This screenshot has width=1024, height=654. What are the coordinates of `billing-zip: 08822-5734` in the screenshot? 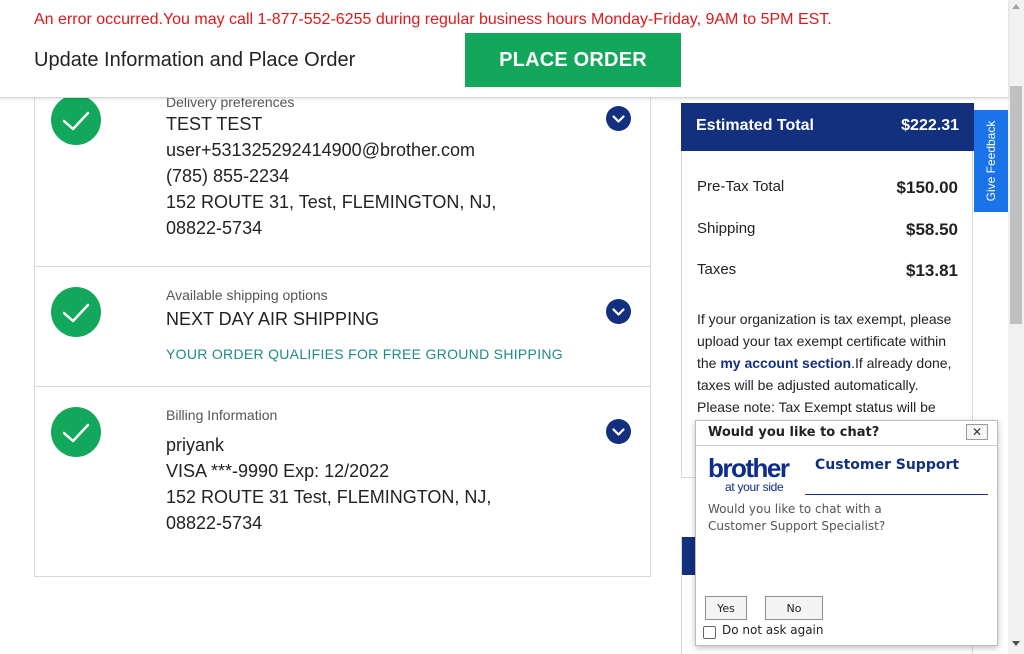 It's located at (214, 523).